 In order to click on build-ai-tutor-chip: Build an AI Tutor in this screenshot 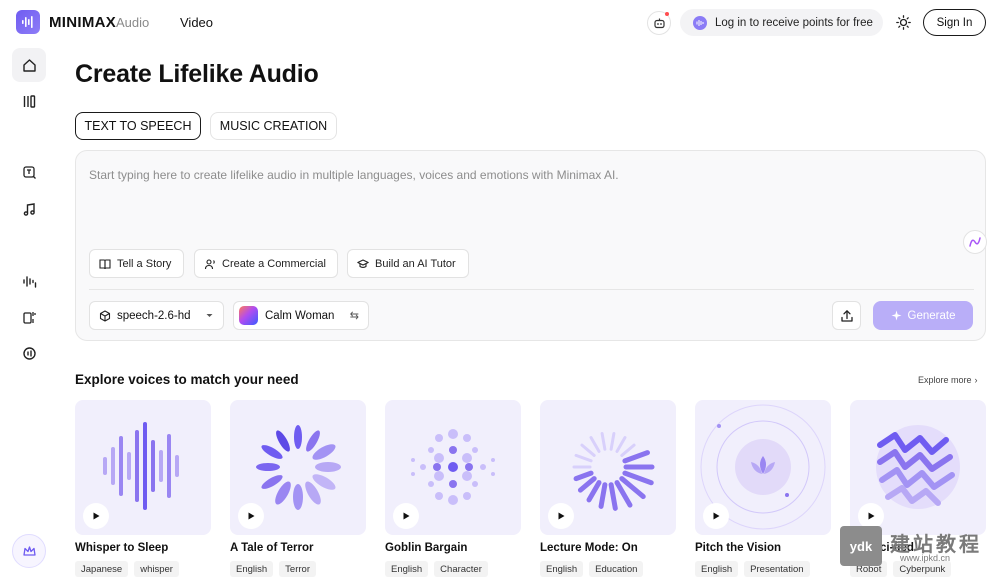, I will do `click(408, 263)`.